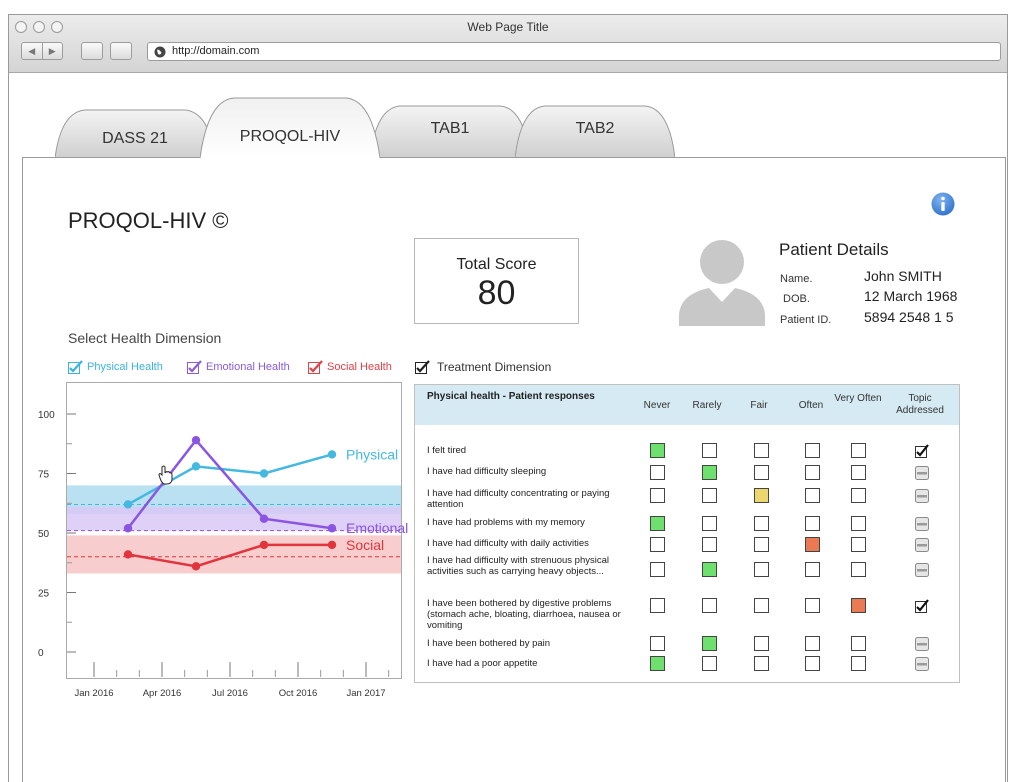 The image size is (1010, 782). Describe the element at coordinates (128, 504) in the screenshot. I see `data-point-physical` at that location.